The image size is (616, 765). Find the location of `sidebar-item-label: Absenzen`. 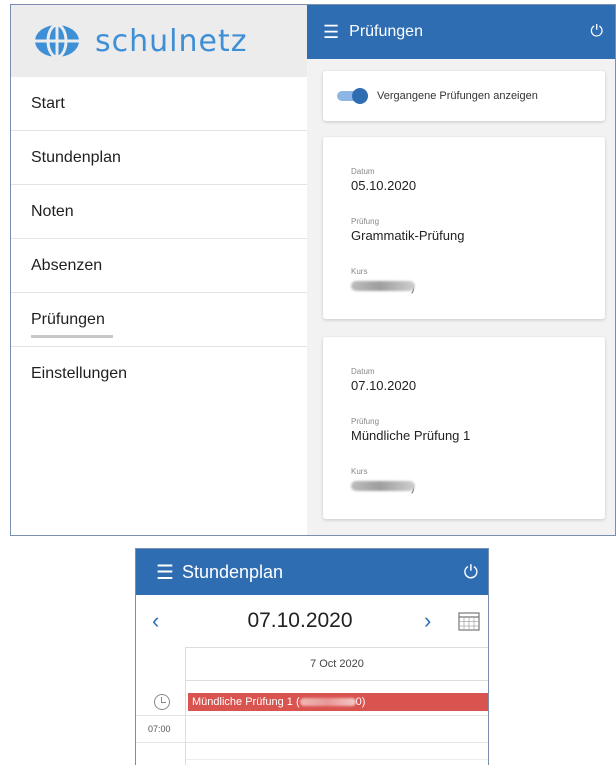

sidebar-item-label: Absenzen is located at coordinates (67, 265).